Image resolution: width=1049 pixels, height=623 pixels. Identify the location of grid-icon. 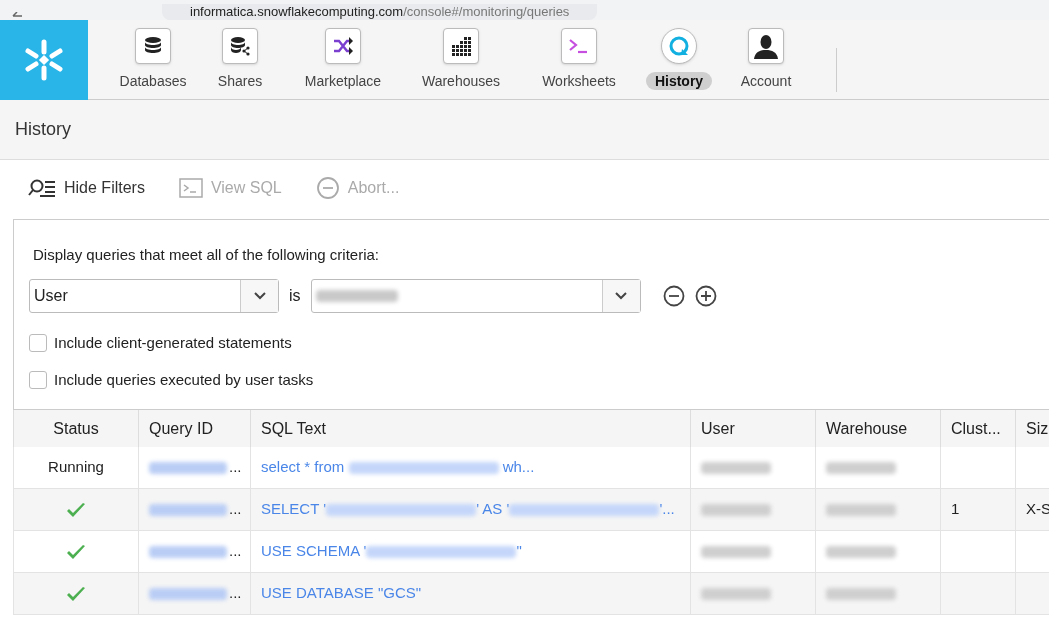
(461, 46).